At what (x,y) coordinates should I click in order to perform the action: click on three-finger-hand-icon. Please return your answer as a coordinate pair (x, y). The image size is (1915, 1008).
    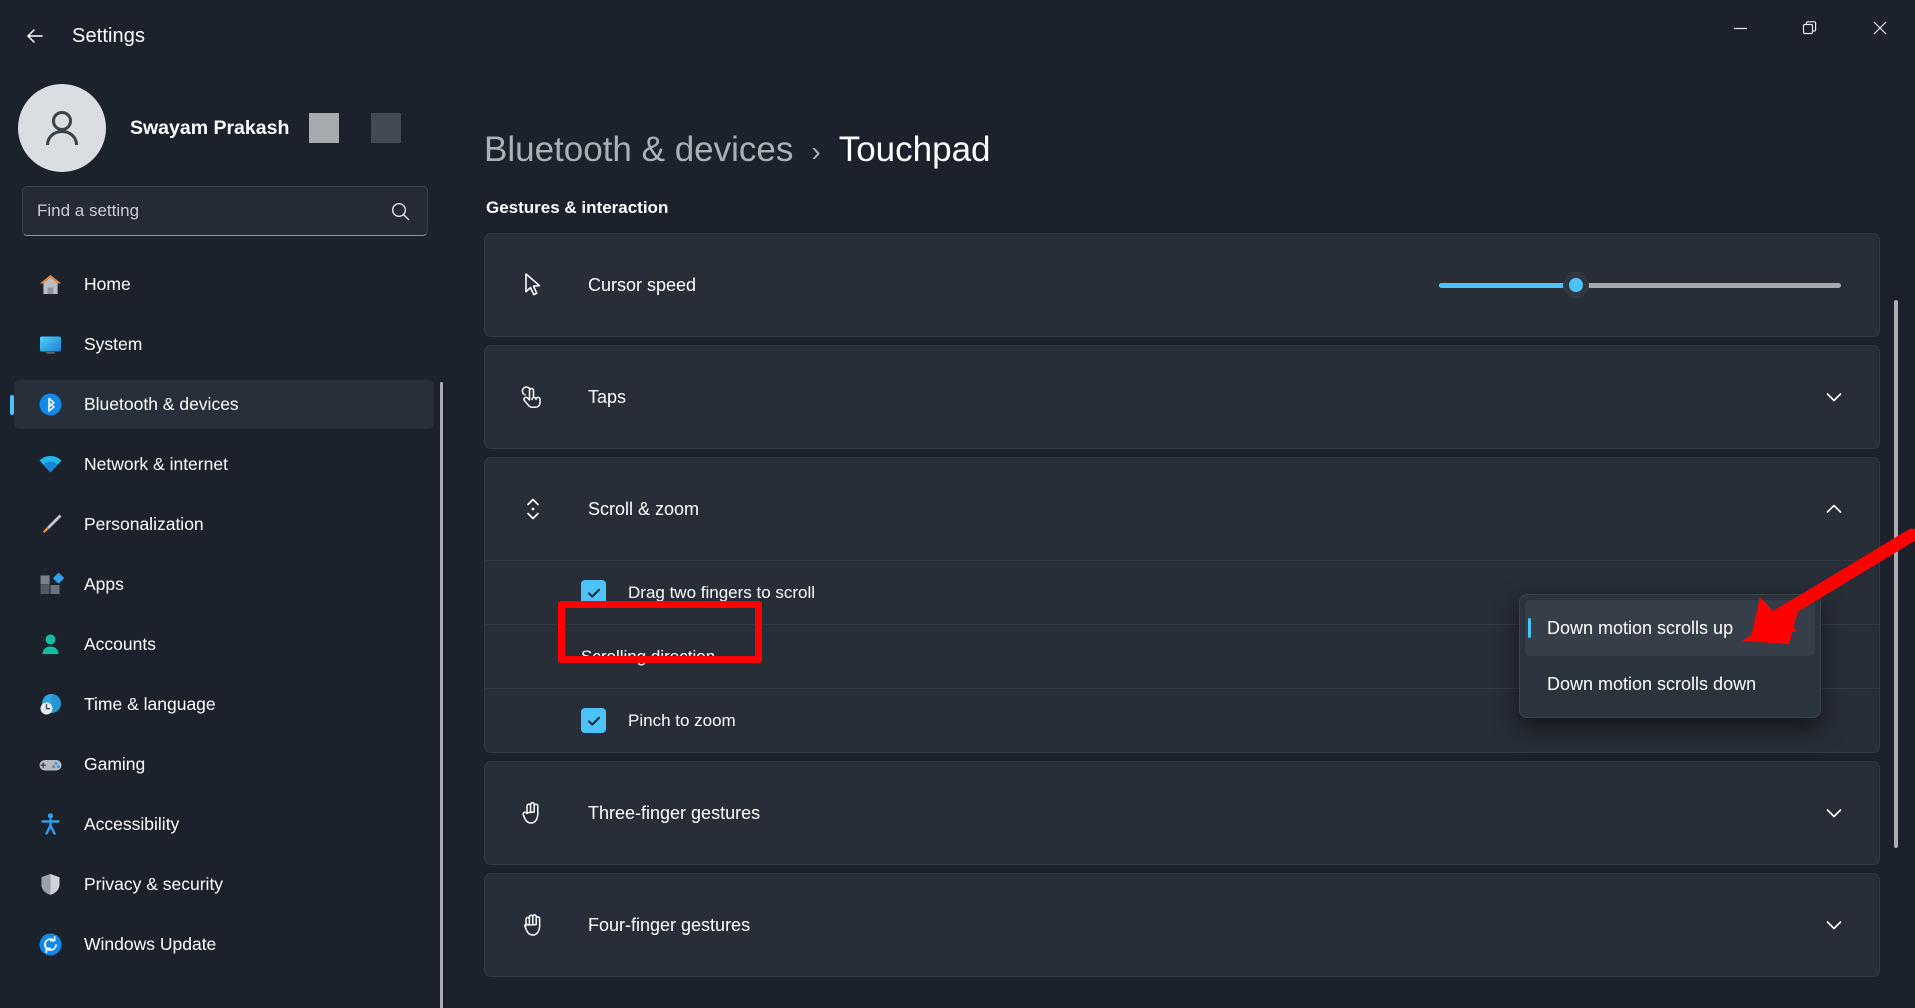
    Looking at the image, I should click on (533, 813).